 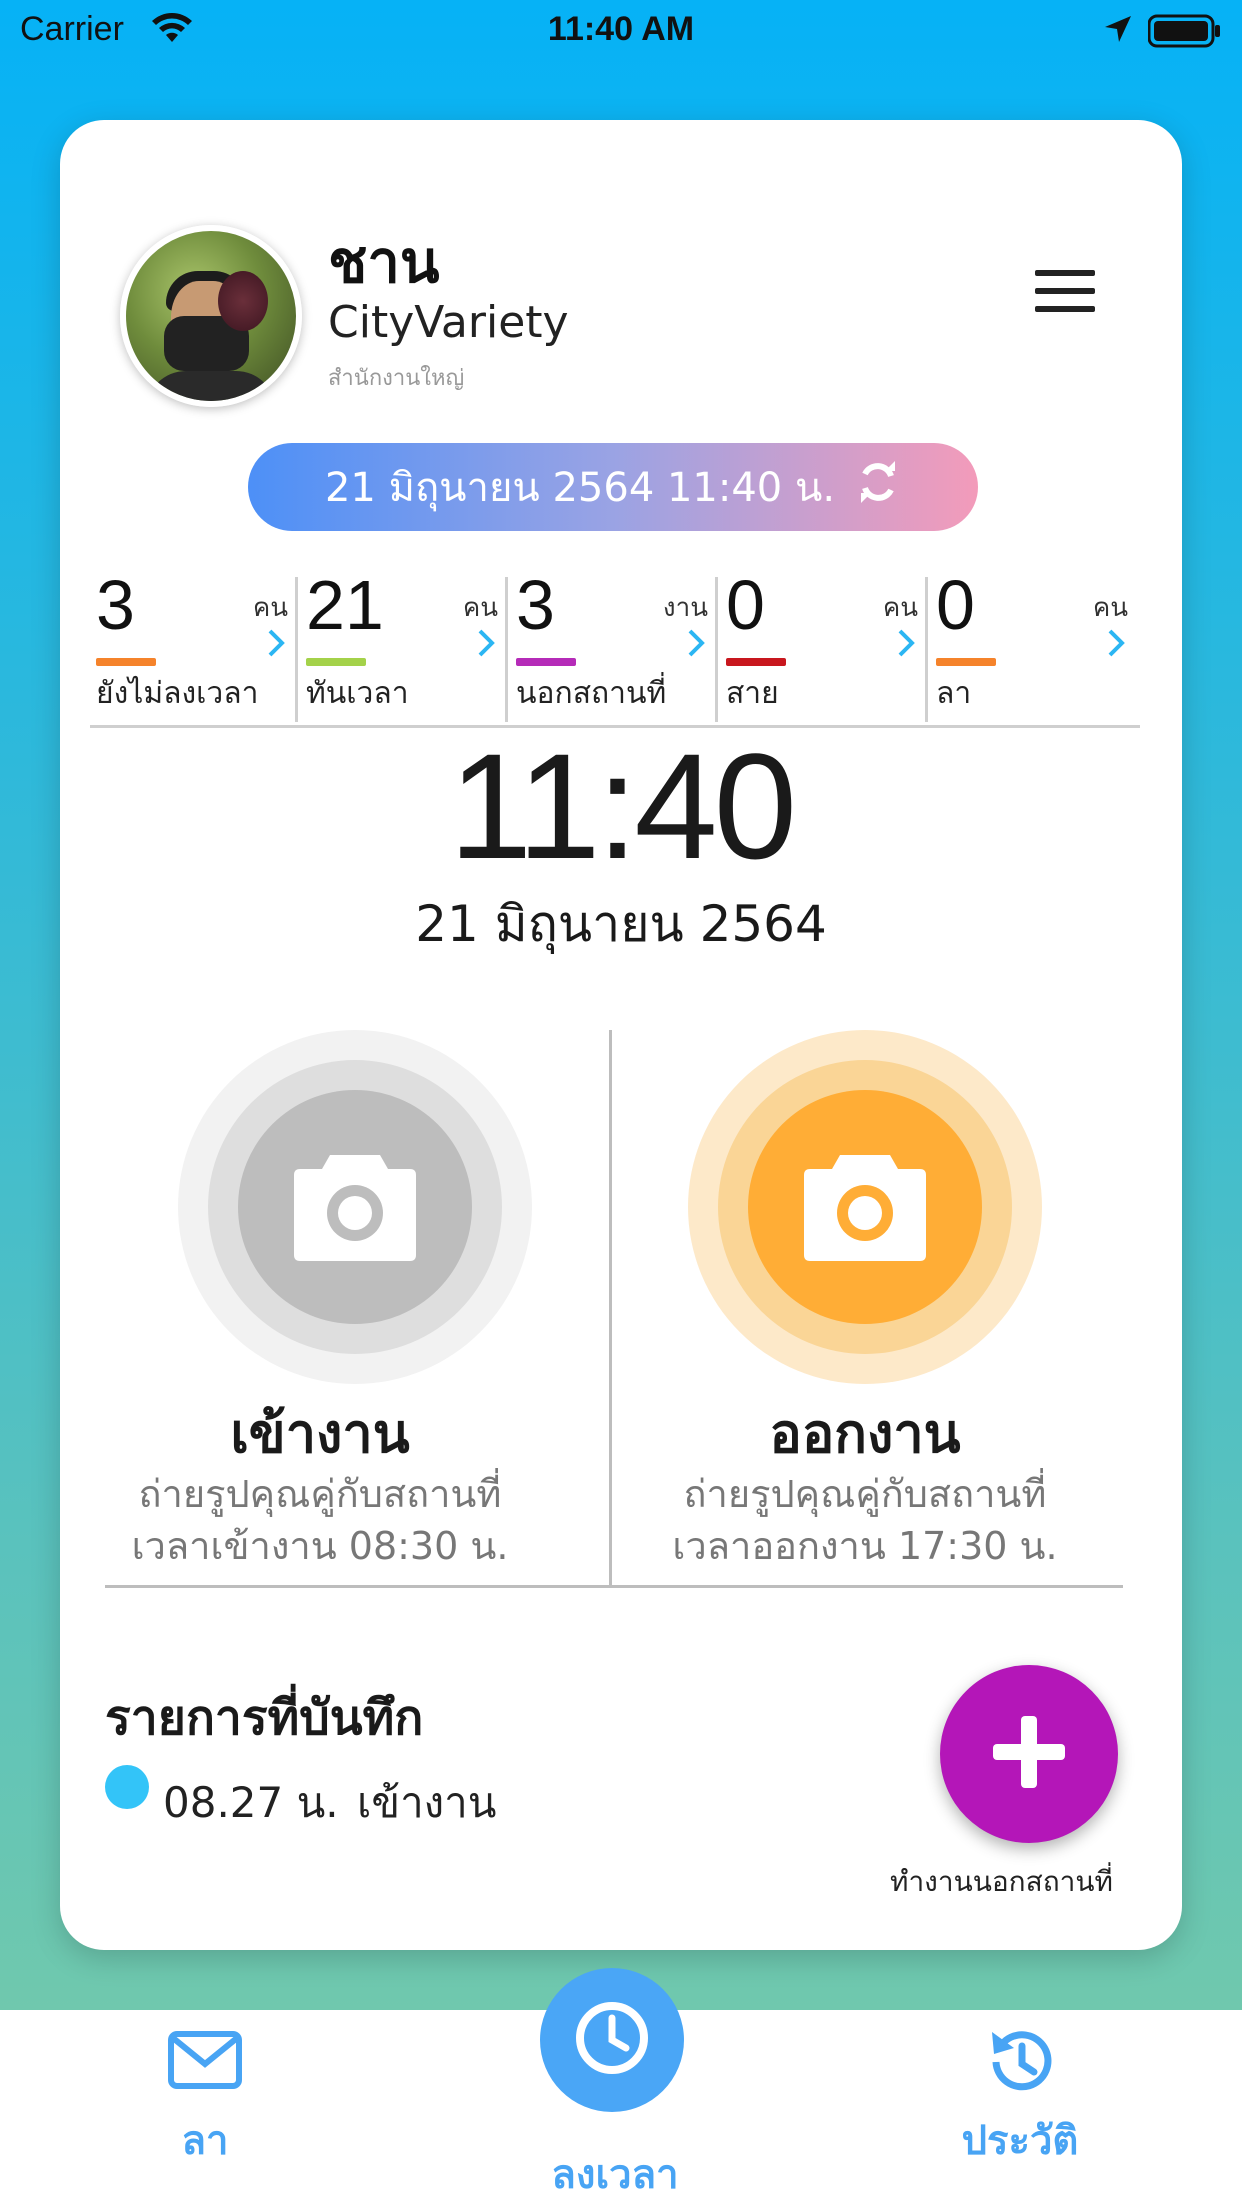 I want to click on stat-label: นอกสถานที่, so click(x=591, y=693).